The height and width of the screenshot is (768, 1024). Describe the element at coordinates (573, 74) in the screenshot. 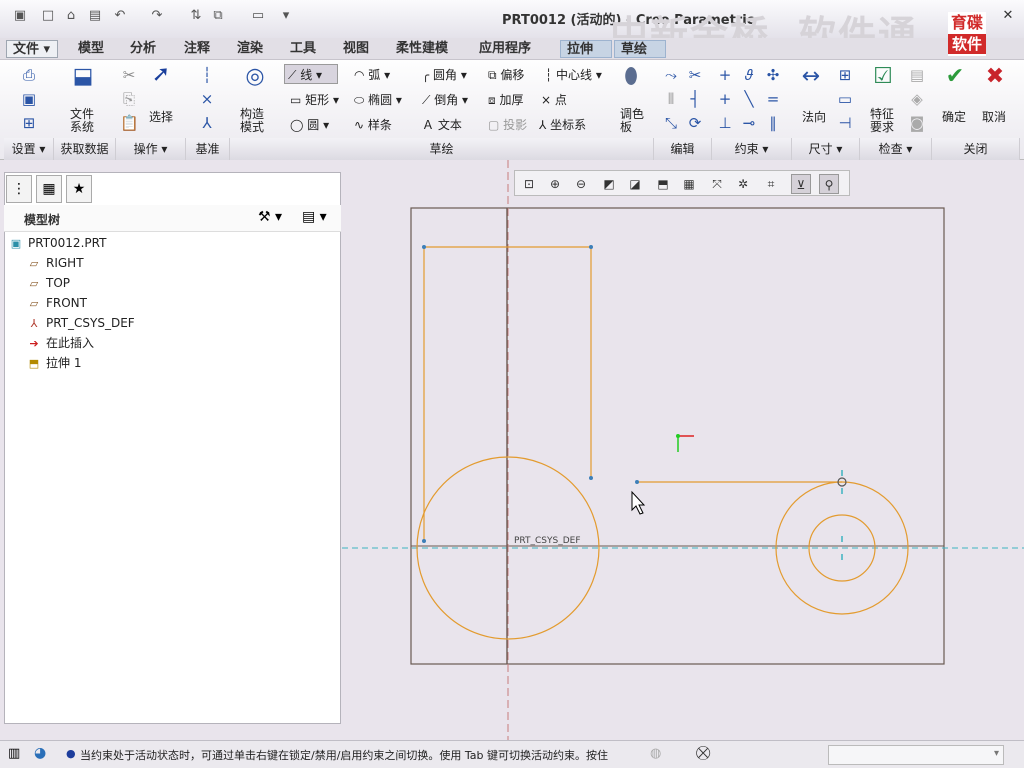

I see `centerline-button: ┆ 中心线 ▾` at that location.